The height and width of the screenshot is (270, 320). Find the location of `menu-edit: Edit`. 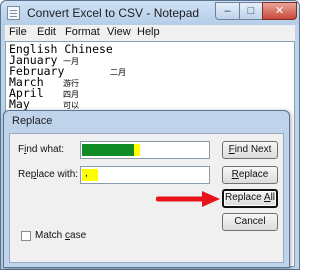

menu-edit: Edit is located at coordinates (46, 32).